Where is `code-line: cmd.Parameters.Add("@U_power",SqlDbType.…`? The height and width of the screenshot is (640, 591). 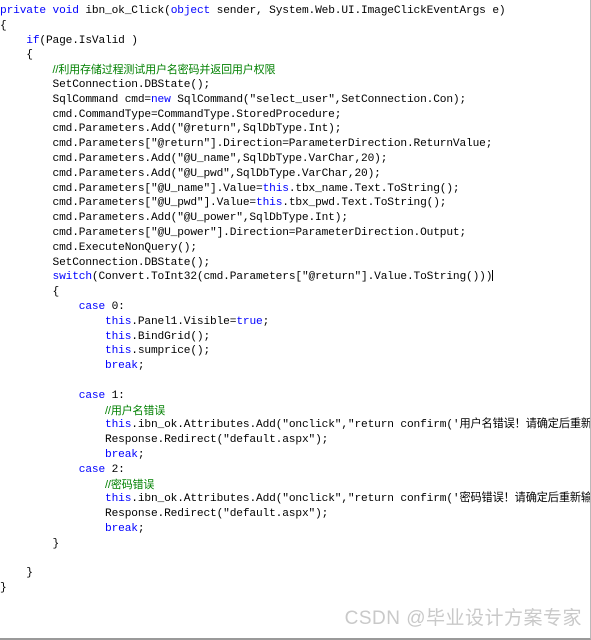 code-line: cmd.Parameters.Add("@U_power",SqlDbType.… is located at coordinates (295, 218).